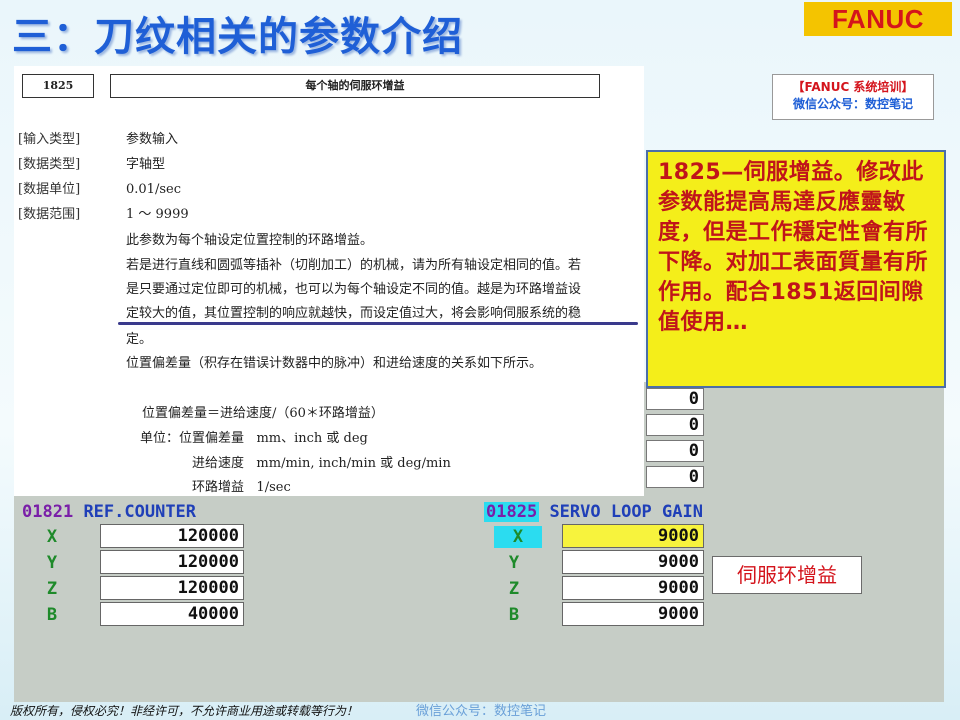 Image resolution: width=960 pixels, height=720 pixels. I want to click on watermark-box: 【FANUC 系统培训】 微信公众号：数控笔记, so click(853, 97).